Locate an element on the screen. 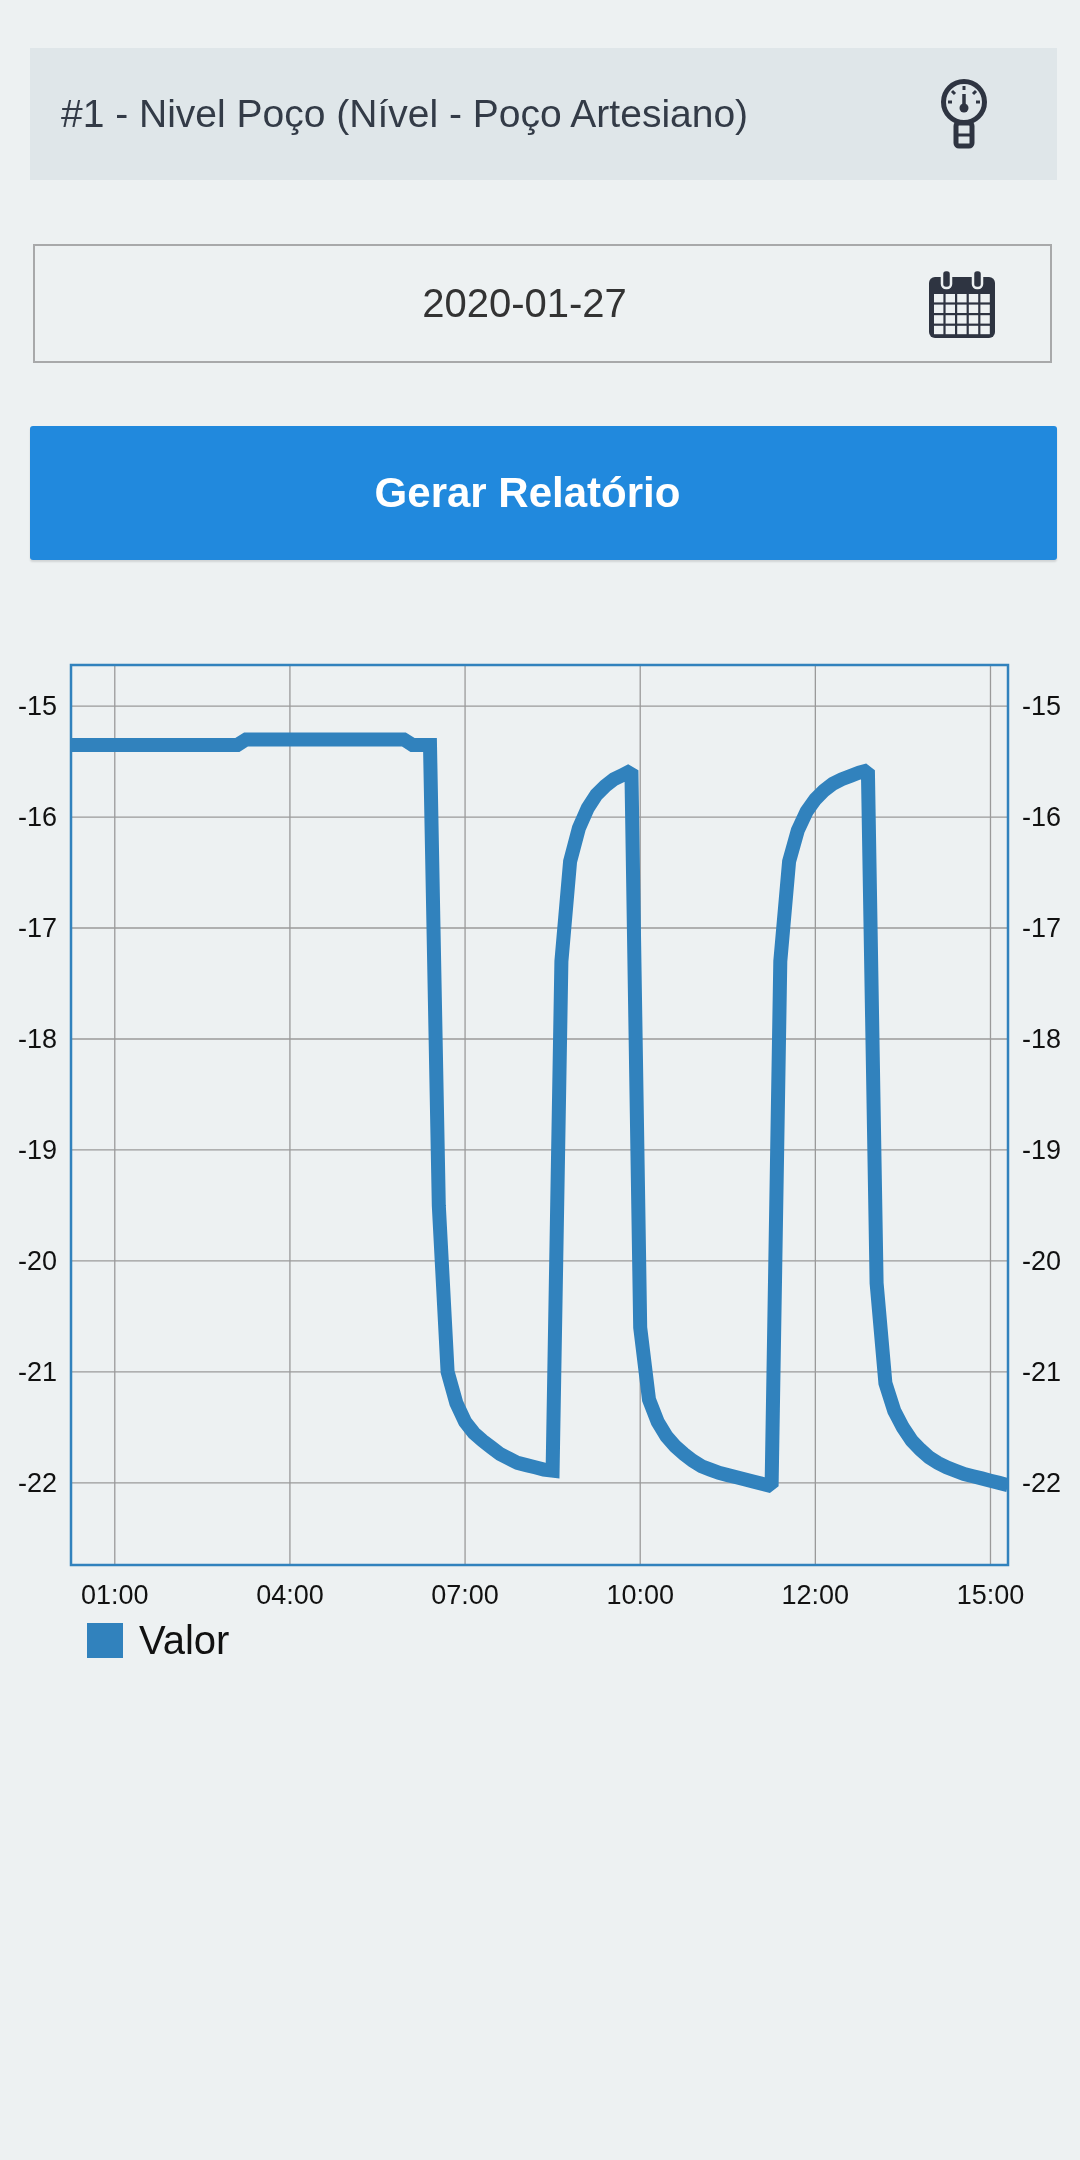 The width and height of the screenshot is (1080, 2160). x-axis-label: 01:00 is located at coordinates (115, 1595).